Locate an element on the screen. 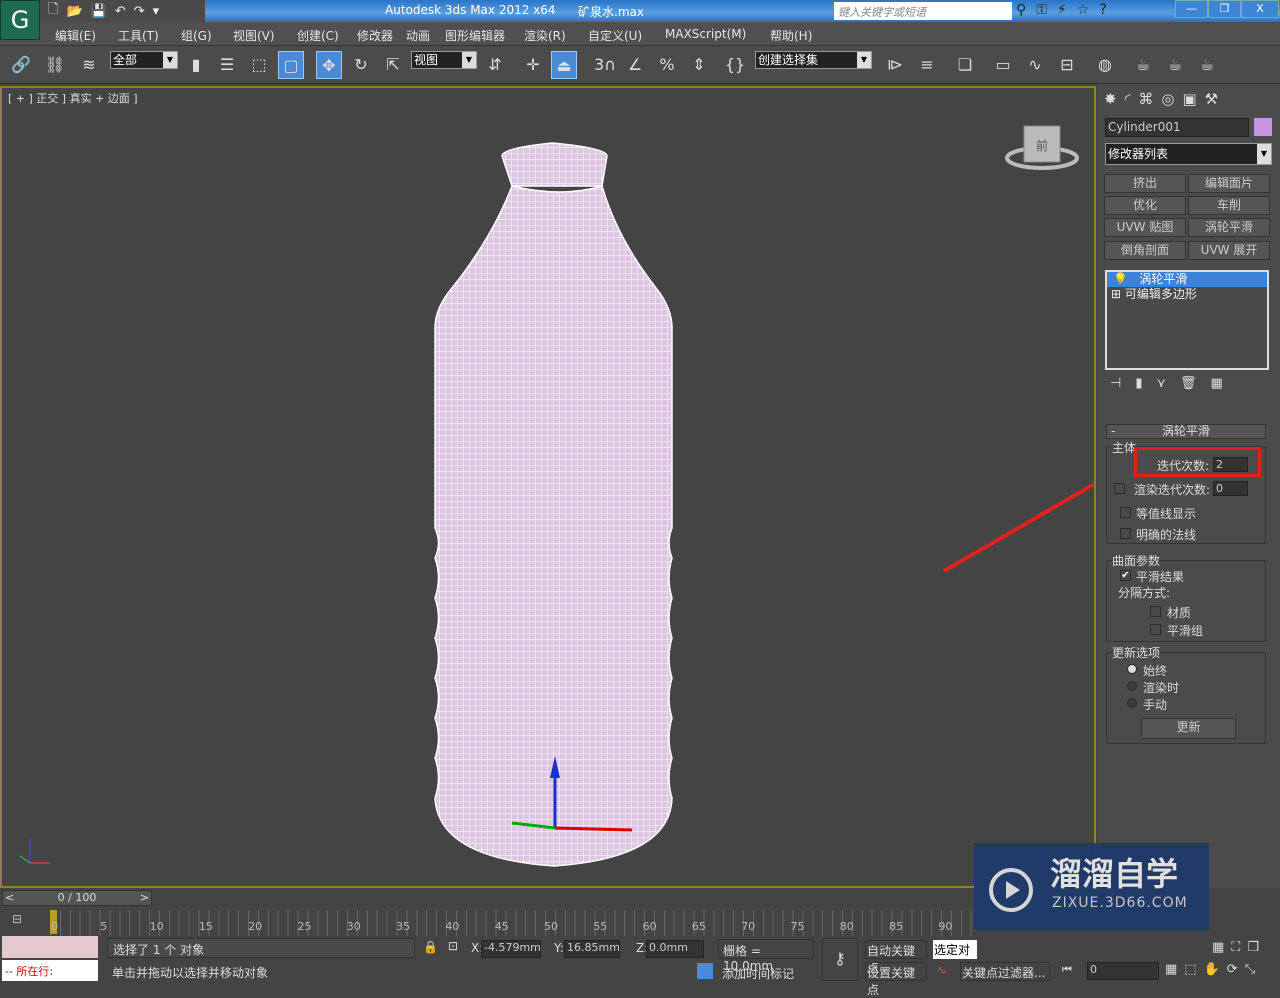  mirror-icon: ⧐ is located at coordinates (895, 65).